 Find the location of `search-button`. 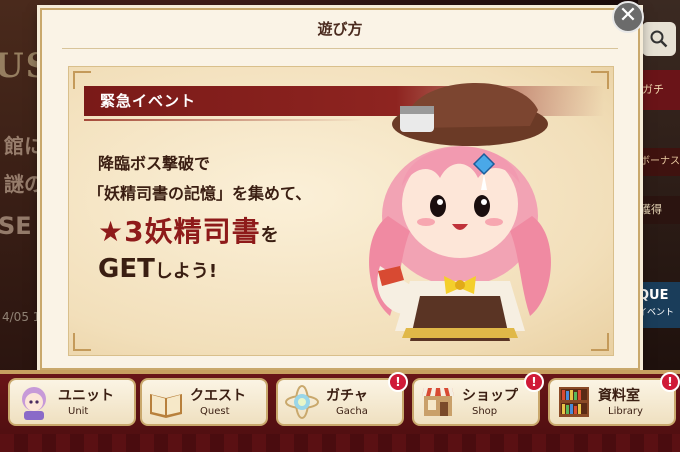

search-button is located at coordinates (659, 39).